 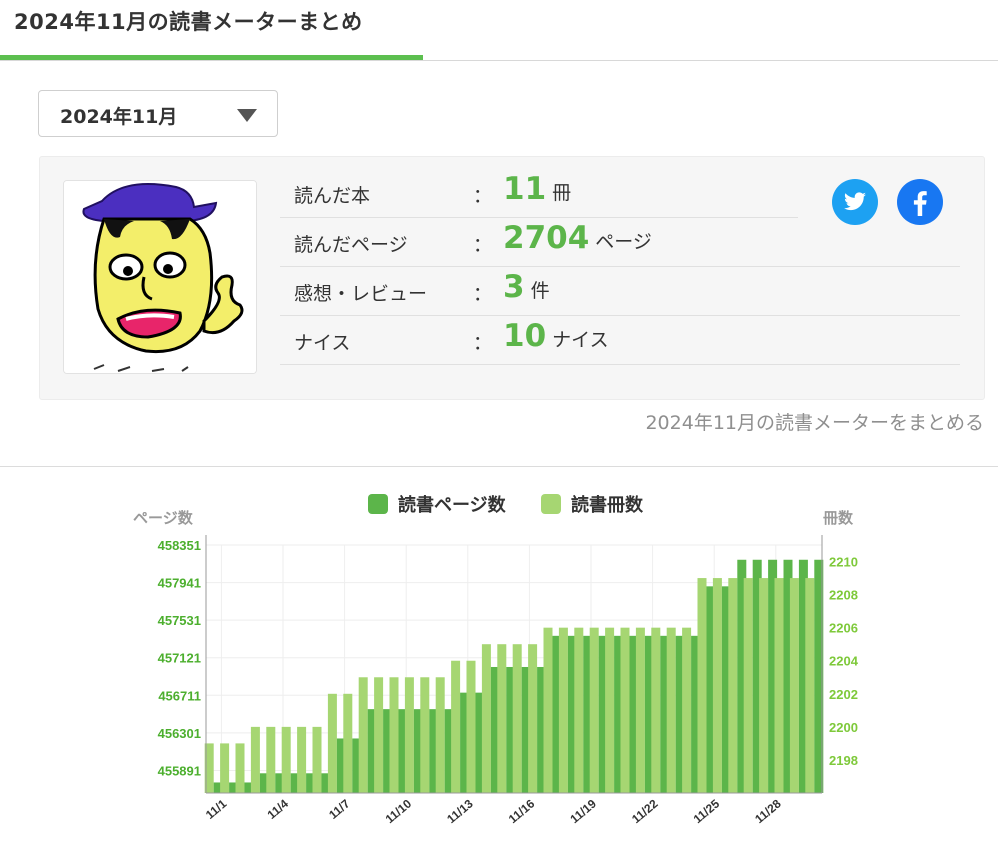 I want to click on y-tick-label: 455891, so click(x=179, y=770).